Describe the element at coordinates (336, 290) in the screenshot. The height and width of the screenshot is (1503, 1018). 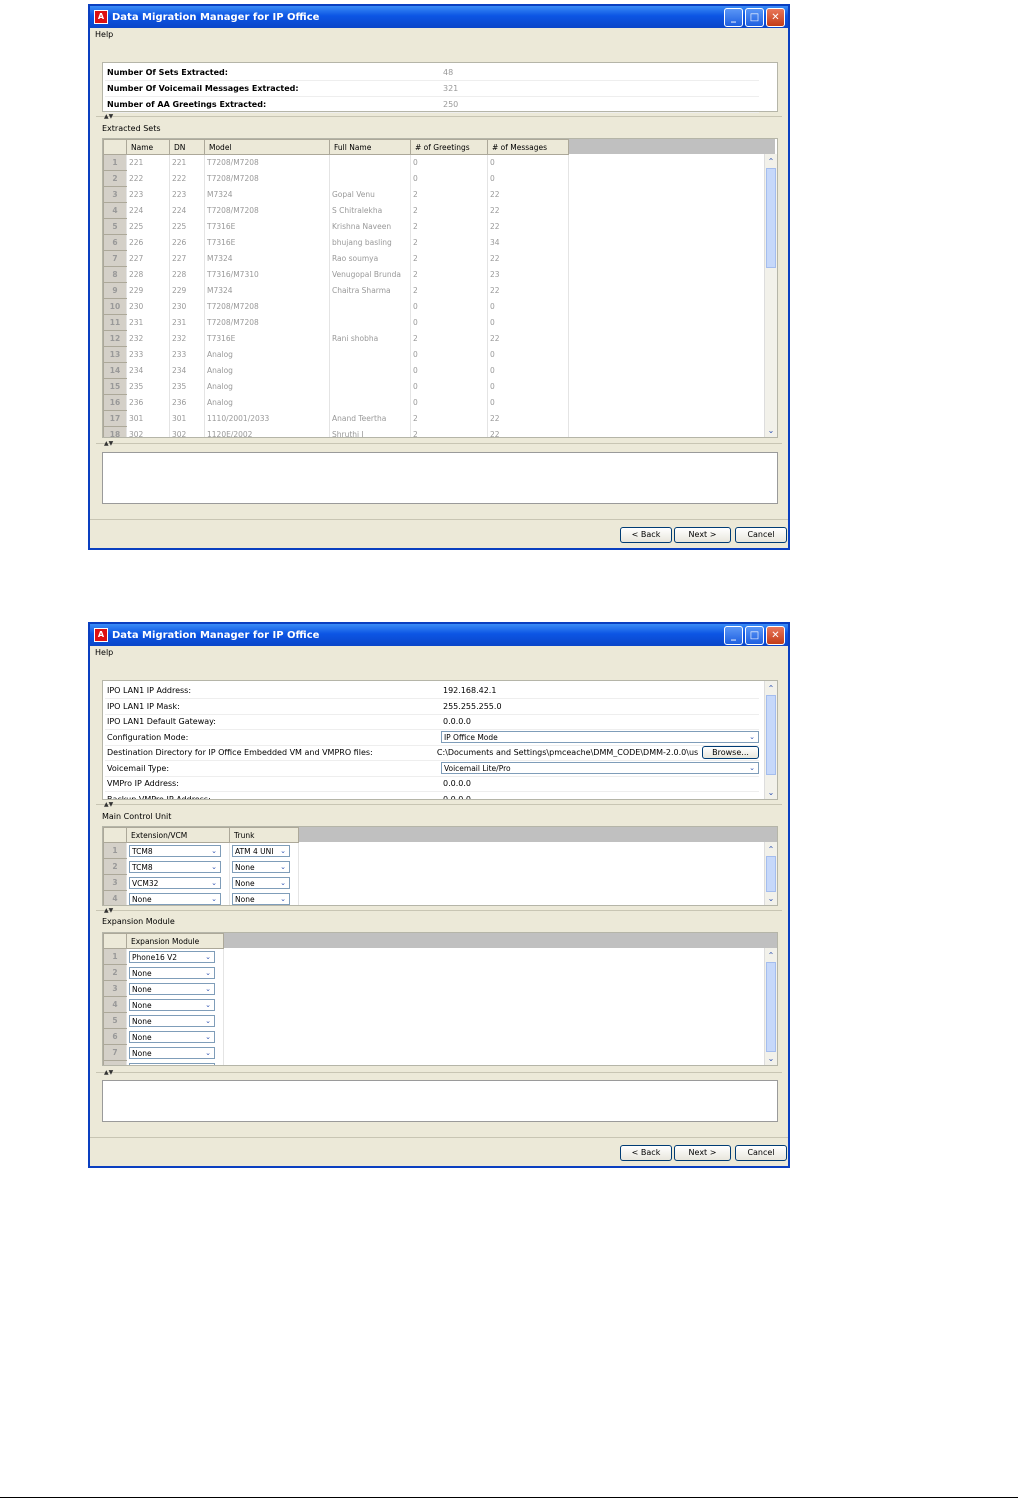
I see `table-row: 9 229 229 M7324 Chaitra Sharma 2 22` at that location.